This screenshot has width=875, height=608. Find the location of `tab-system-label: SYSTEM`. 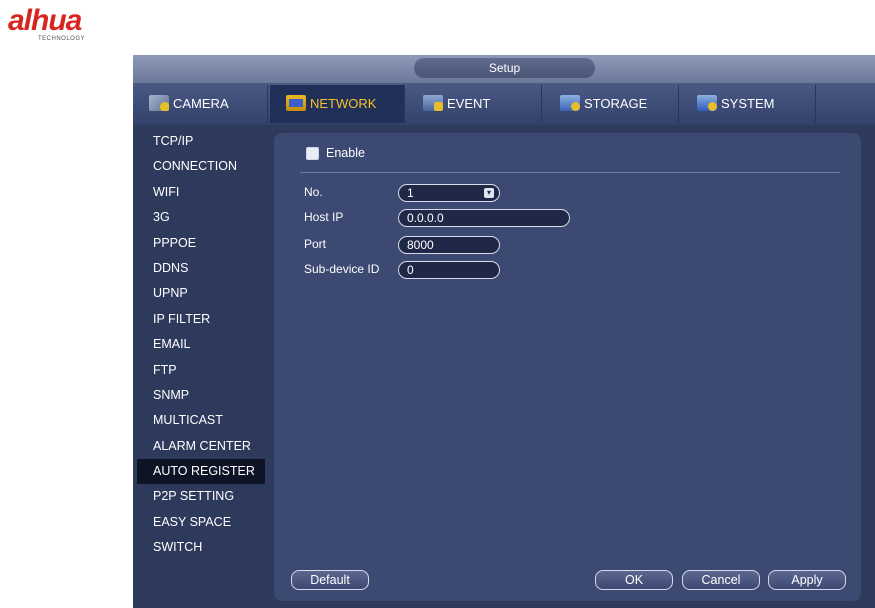

tab-system-label: SYSTEM is located at coordinates (748, 103).